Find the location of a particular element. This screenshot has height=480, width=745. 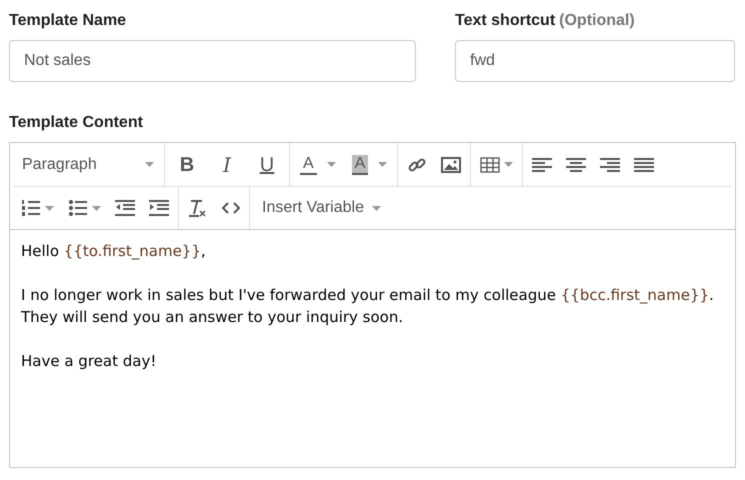

template-name-field: Not sales is located at coordinates (212, 61).